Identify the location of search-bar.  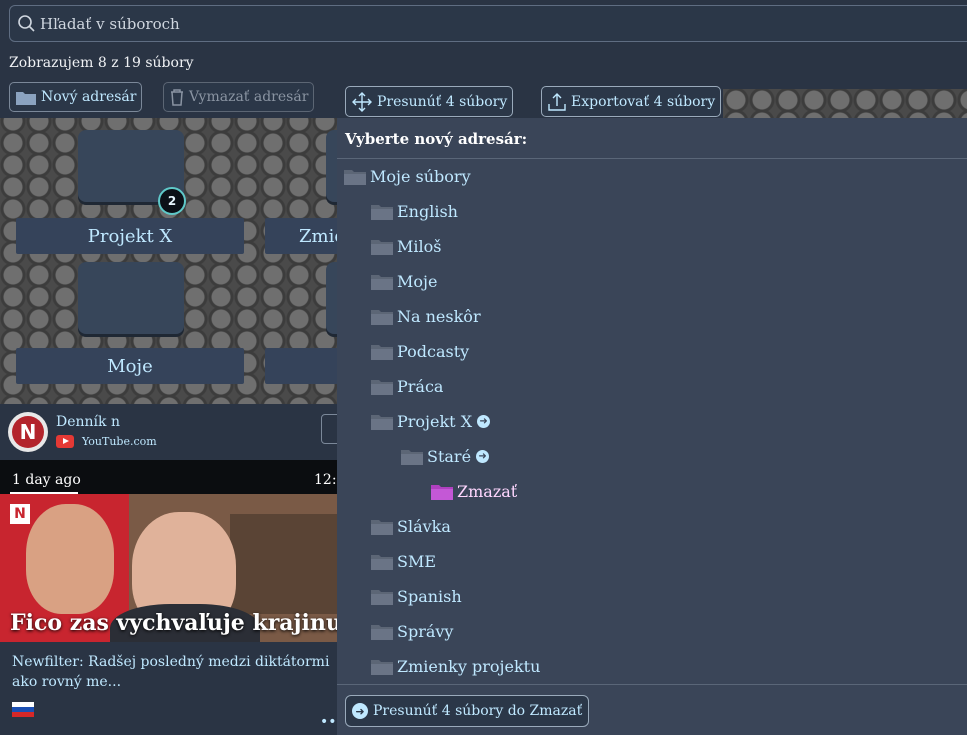
(488, 23).